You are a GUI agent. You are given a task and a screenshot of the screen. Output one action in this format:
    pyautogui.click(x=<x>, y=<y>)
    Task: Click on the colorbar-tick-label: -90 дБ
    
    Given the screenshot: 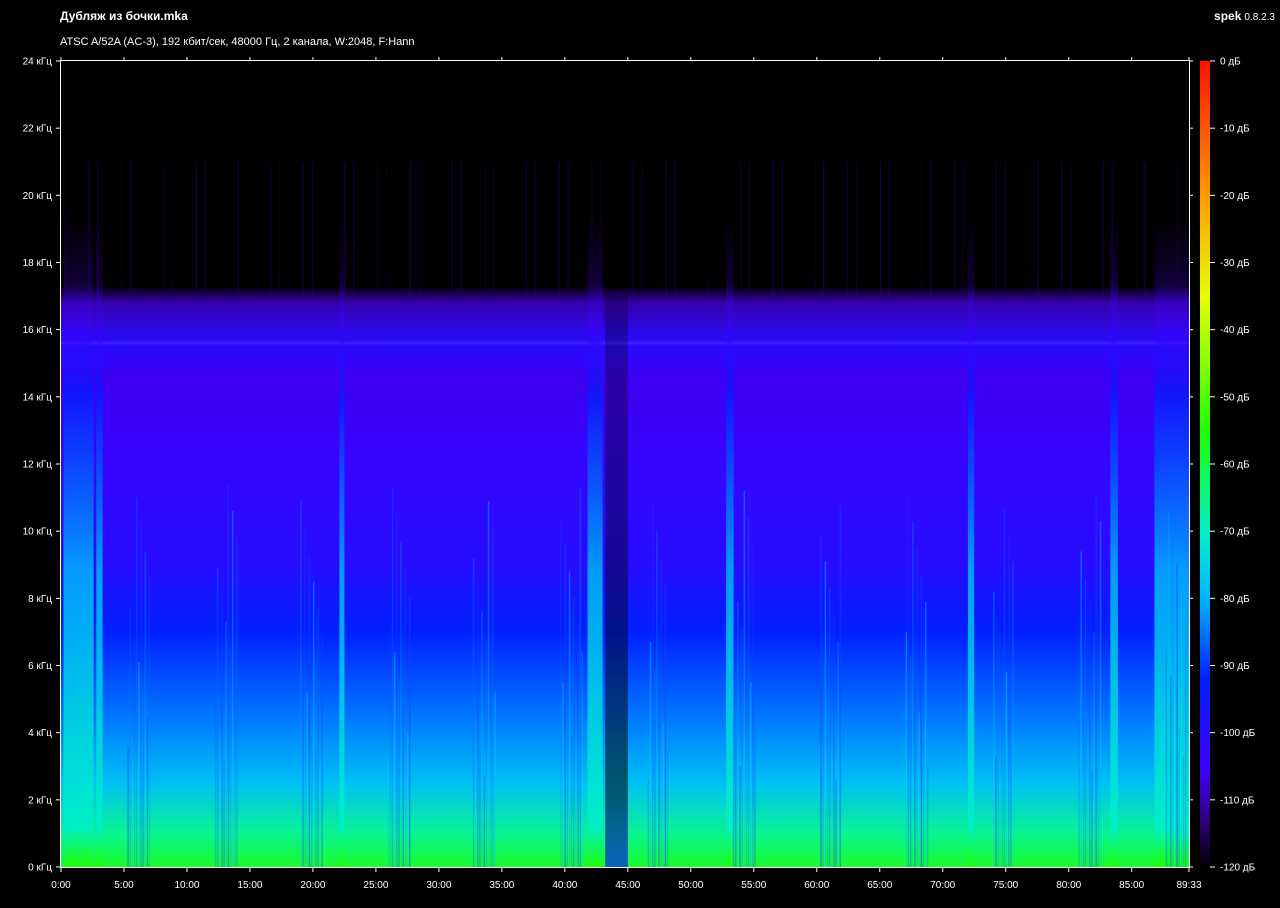 What is the action you would take?
    pyautogui.click(x=1235, y=666)
    